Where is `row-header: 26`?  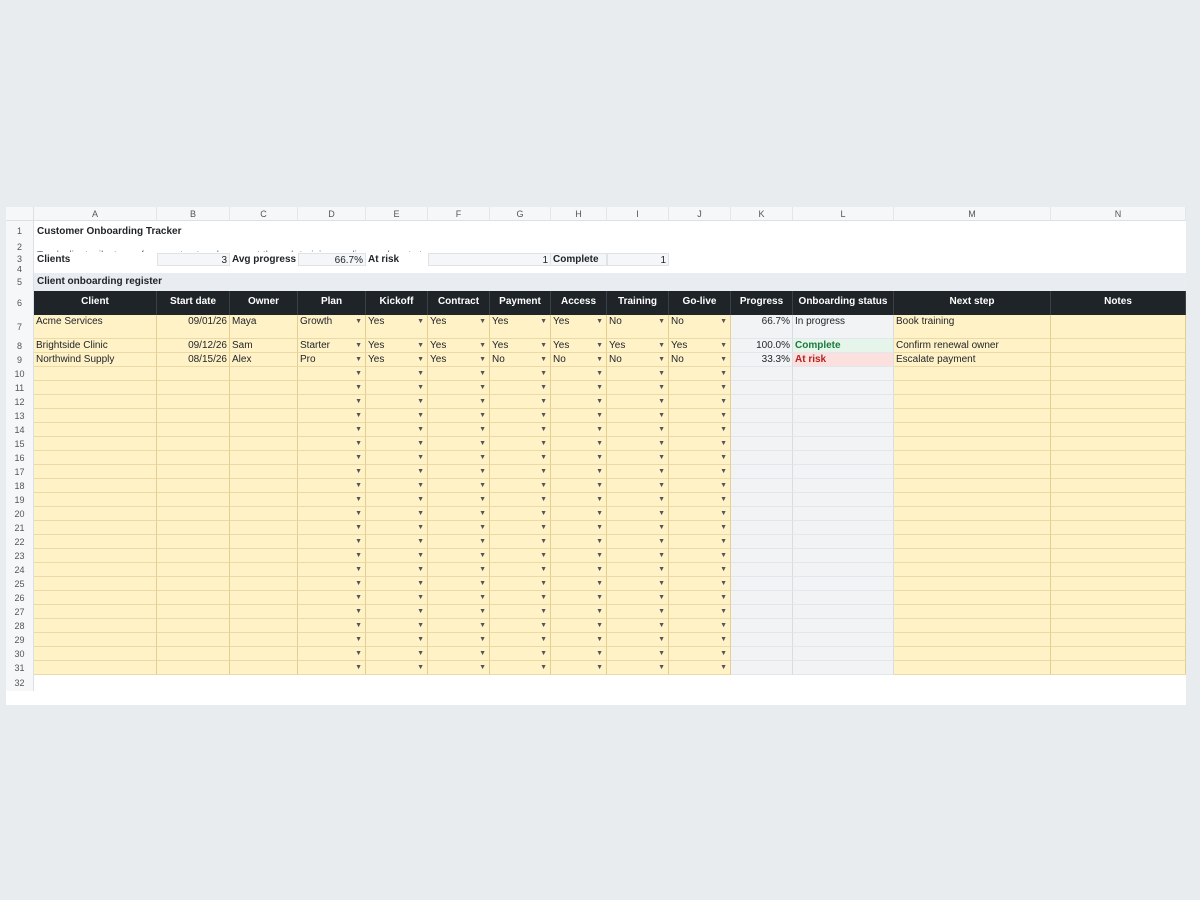
row-header: 26 is located at coordinates (20, 598).